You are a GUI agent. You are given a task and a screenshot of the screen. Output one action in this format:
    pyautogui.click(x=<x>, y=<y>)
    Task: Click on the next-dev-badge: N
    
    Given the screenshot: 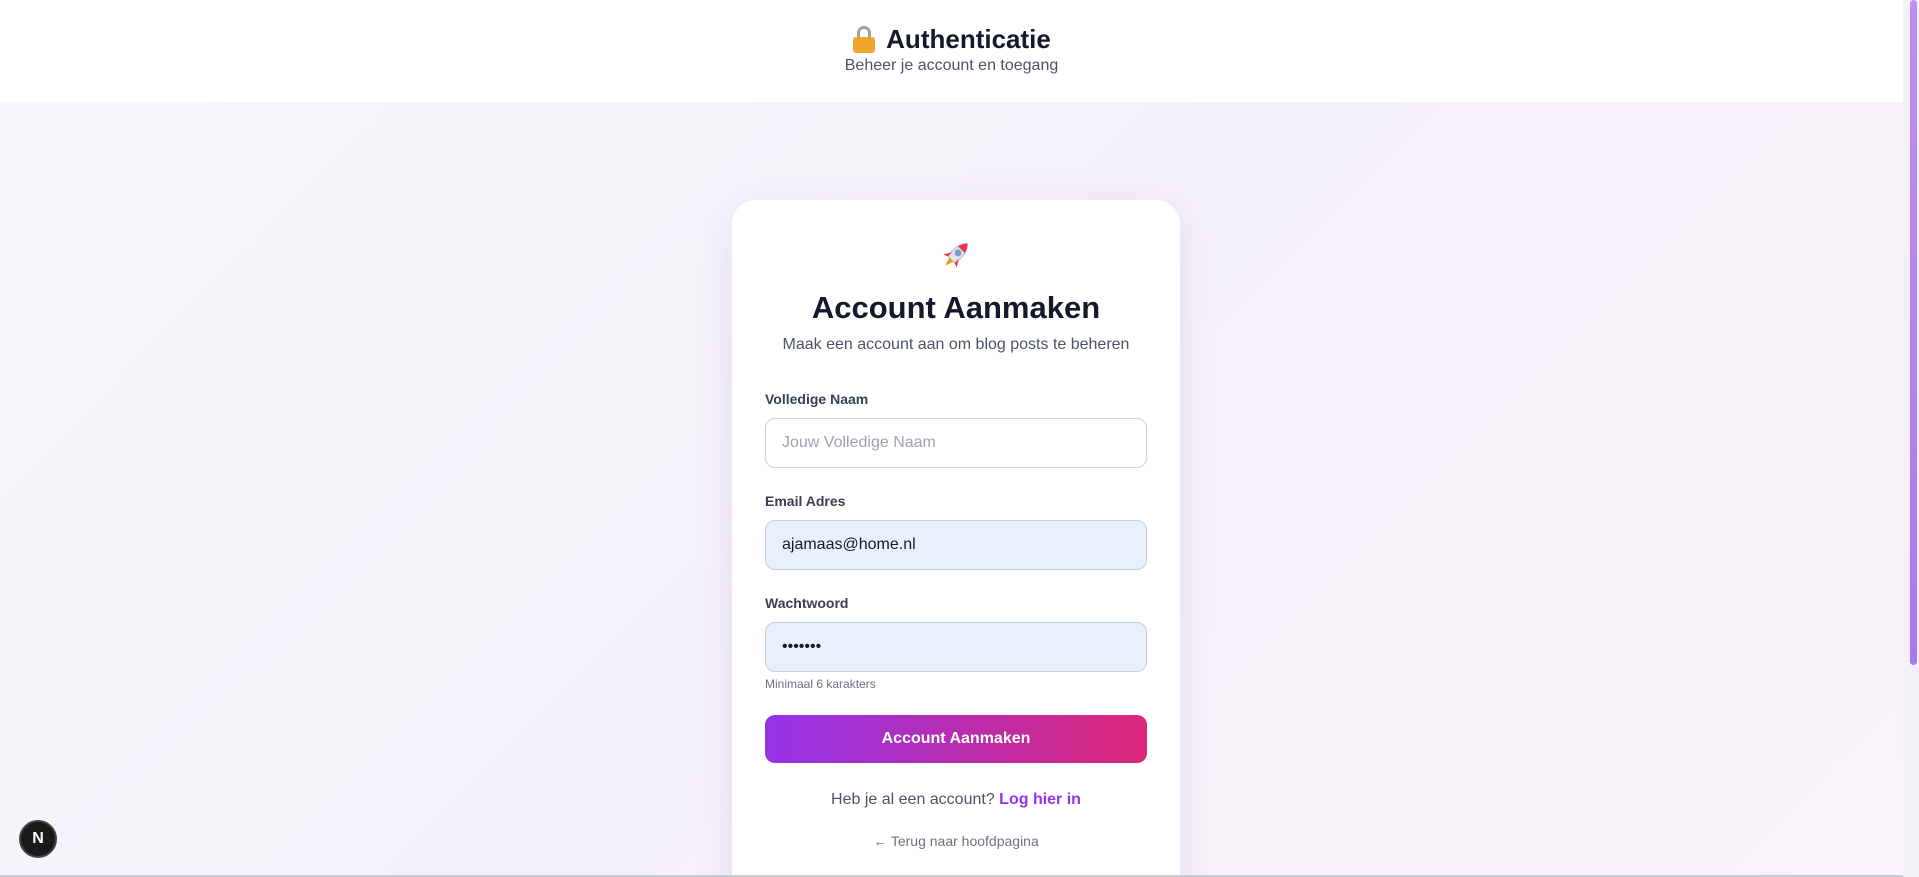 What is the action you would take?
    pyautogui.click(x=38, y=839)
    